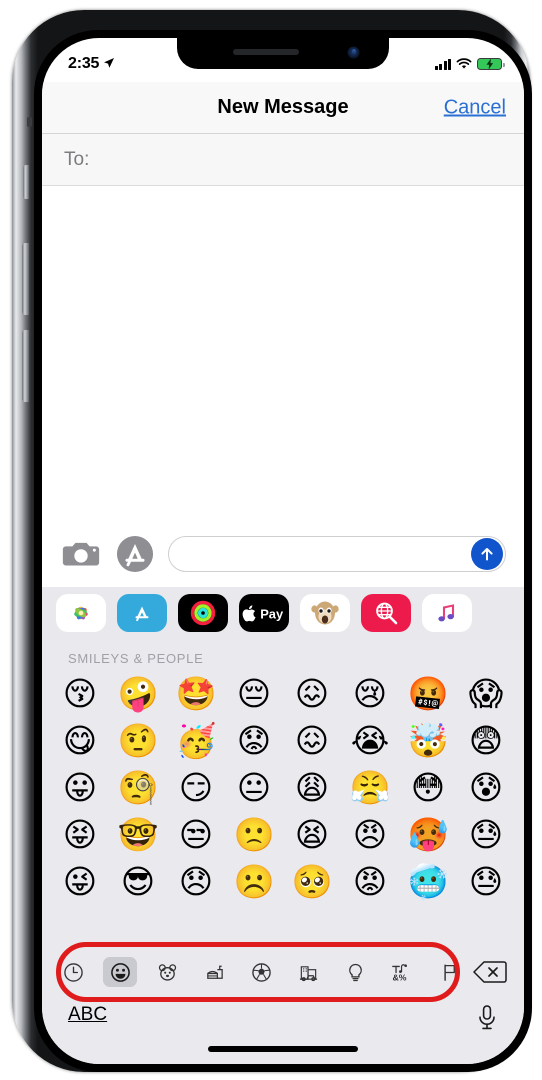 This screenshot has width=542, height=1080. Describe the element at coordinates (490, 972) in the screenshot. I see `backspace-key` at that location.